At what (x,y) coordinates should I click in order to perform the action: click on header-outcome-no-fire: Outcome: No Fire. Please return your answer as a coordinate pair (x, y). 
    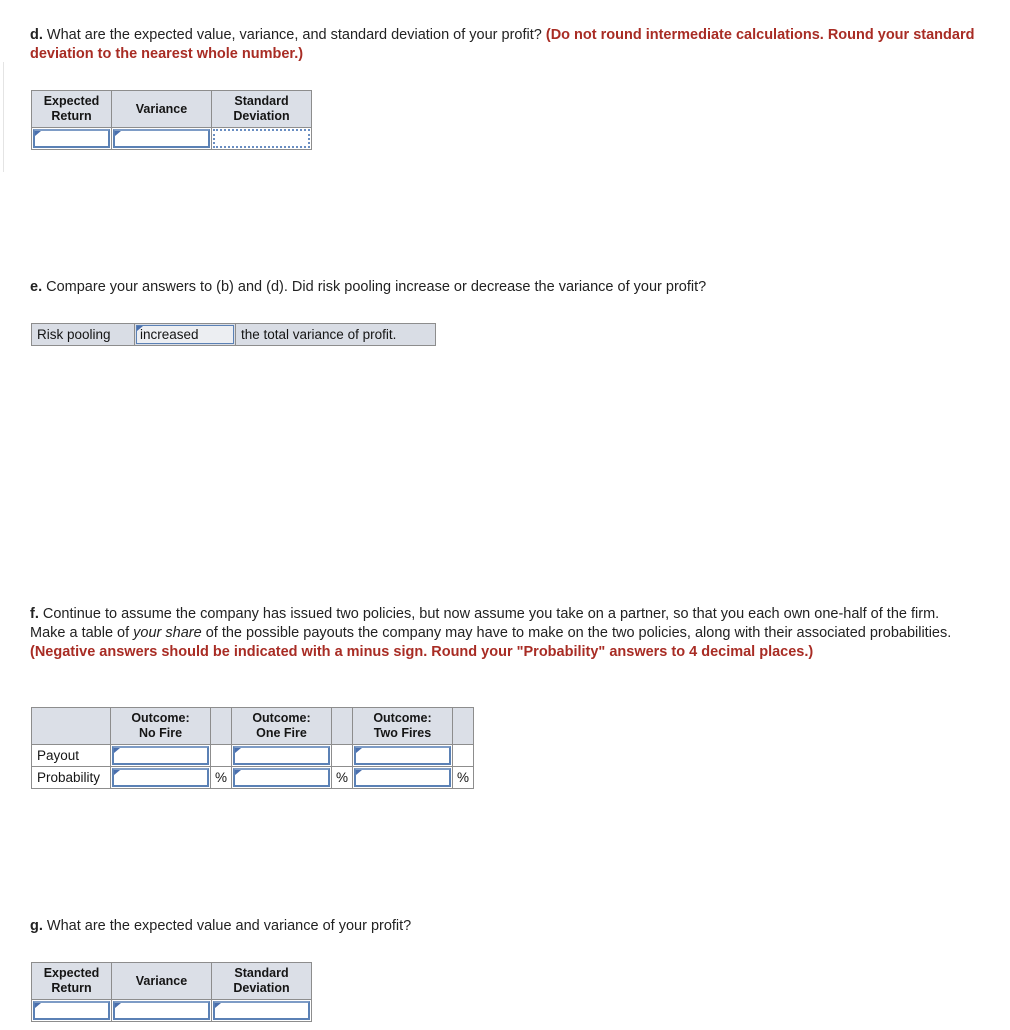
    Looking at the image, I should click on (160, 726).